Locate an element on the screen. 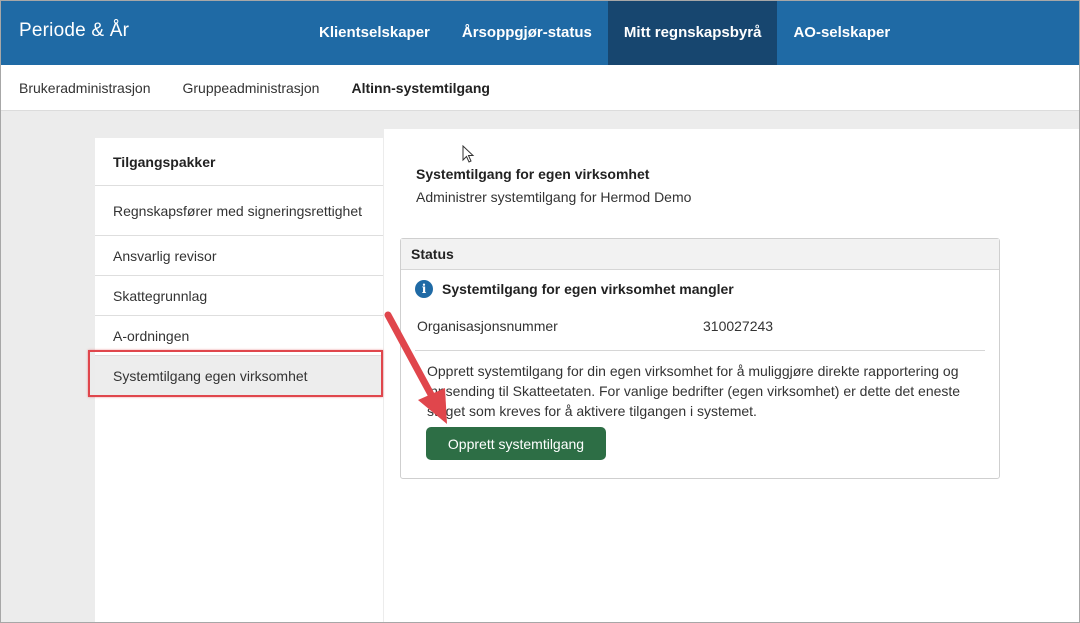 This screenshot has width=1080, height=623. subnav-item-brukeradministrasjon: Brukeradministrasjon is located at coordinates (85, 88).